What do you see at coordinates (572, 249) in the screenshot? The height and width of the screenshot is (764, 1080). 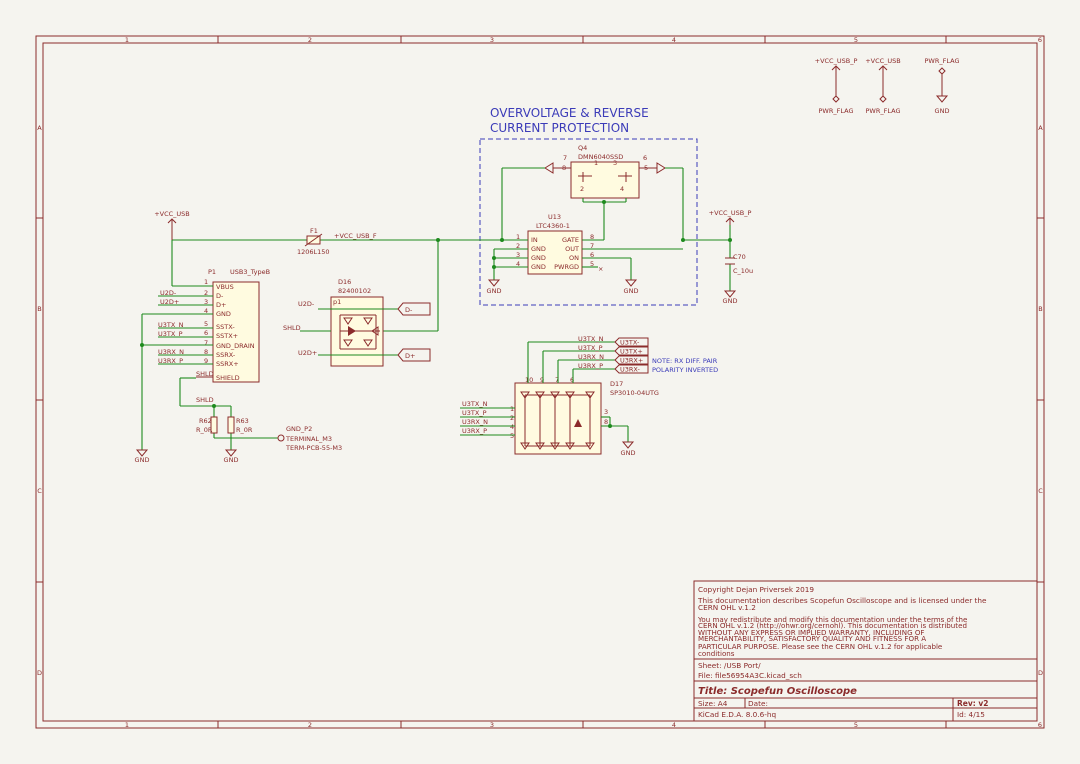 I see `svg-text: OUT` at bounding box center [572, 249].